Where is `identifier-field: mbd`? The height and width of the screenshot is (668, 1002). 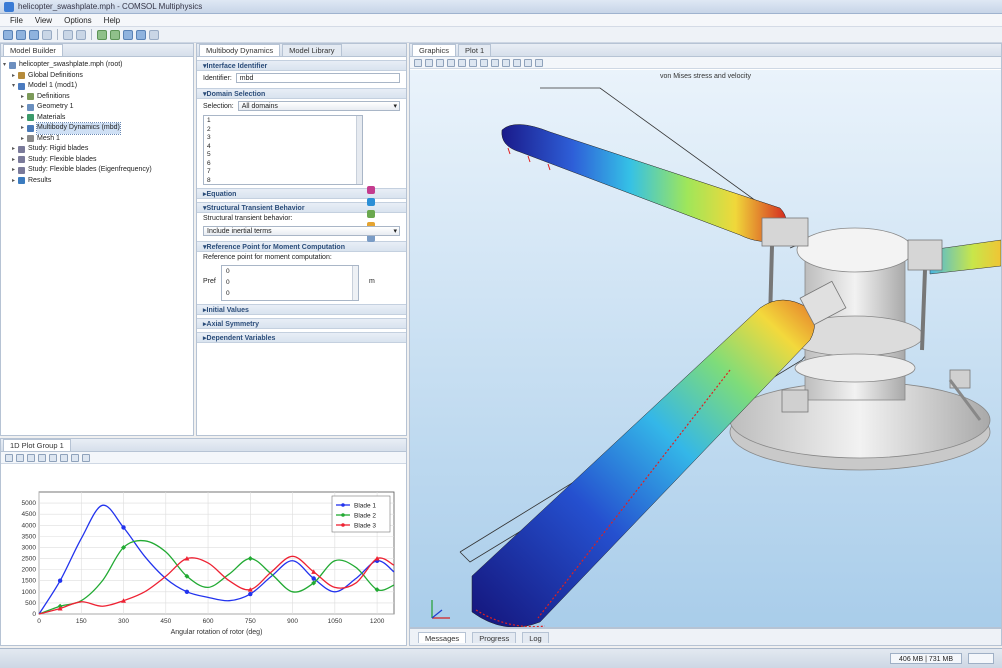 identifier-field: mbd is located at coordinates (317, 78).